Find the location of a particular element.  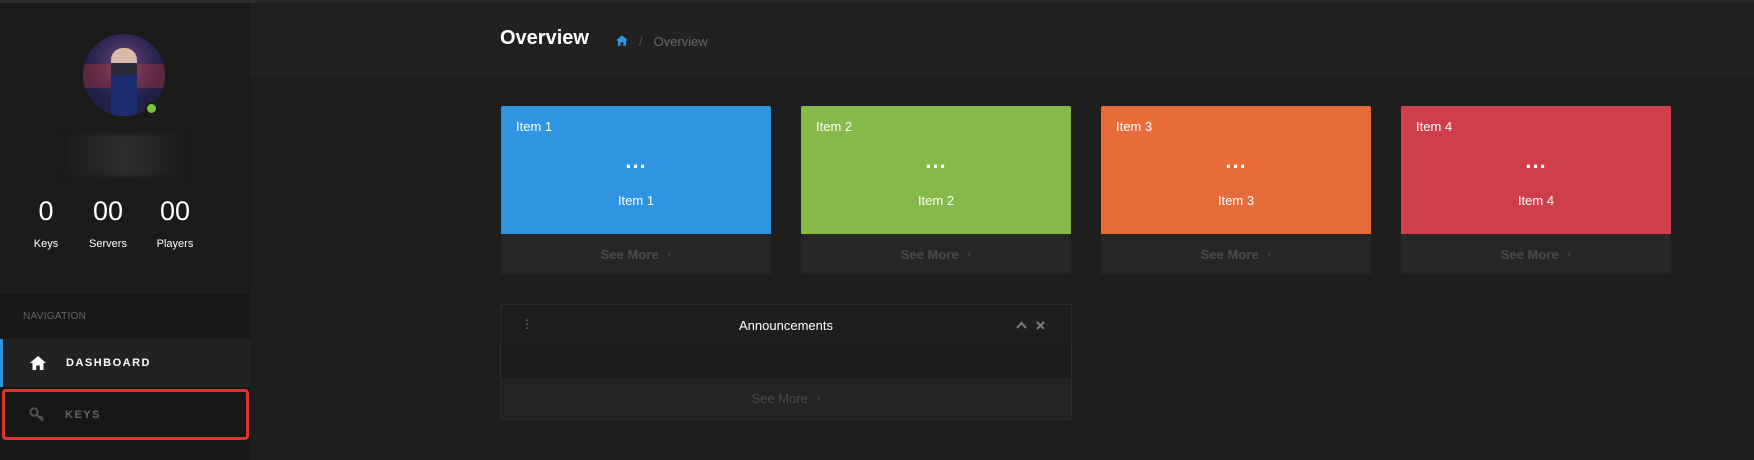

card-body: Item 4 ... Item 4 is located at coordinates (1536, 170).